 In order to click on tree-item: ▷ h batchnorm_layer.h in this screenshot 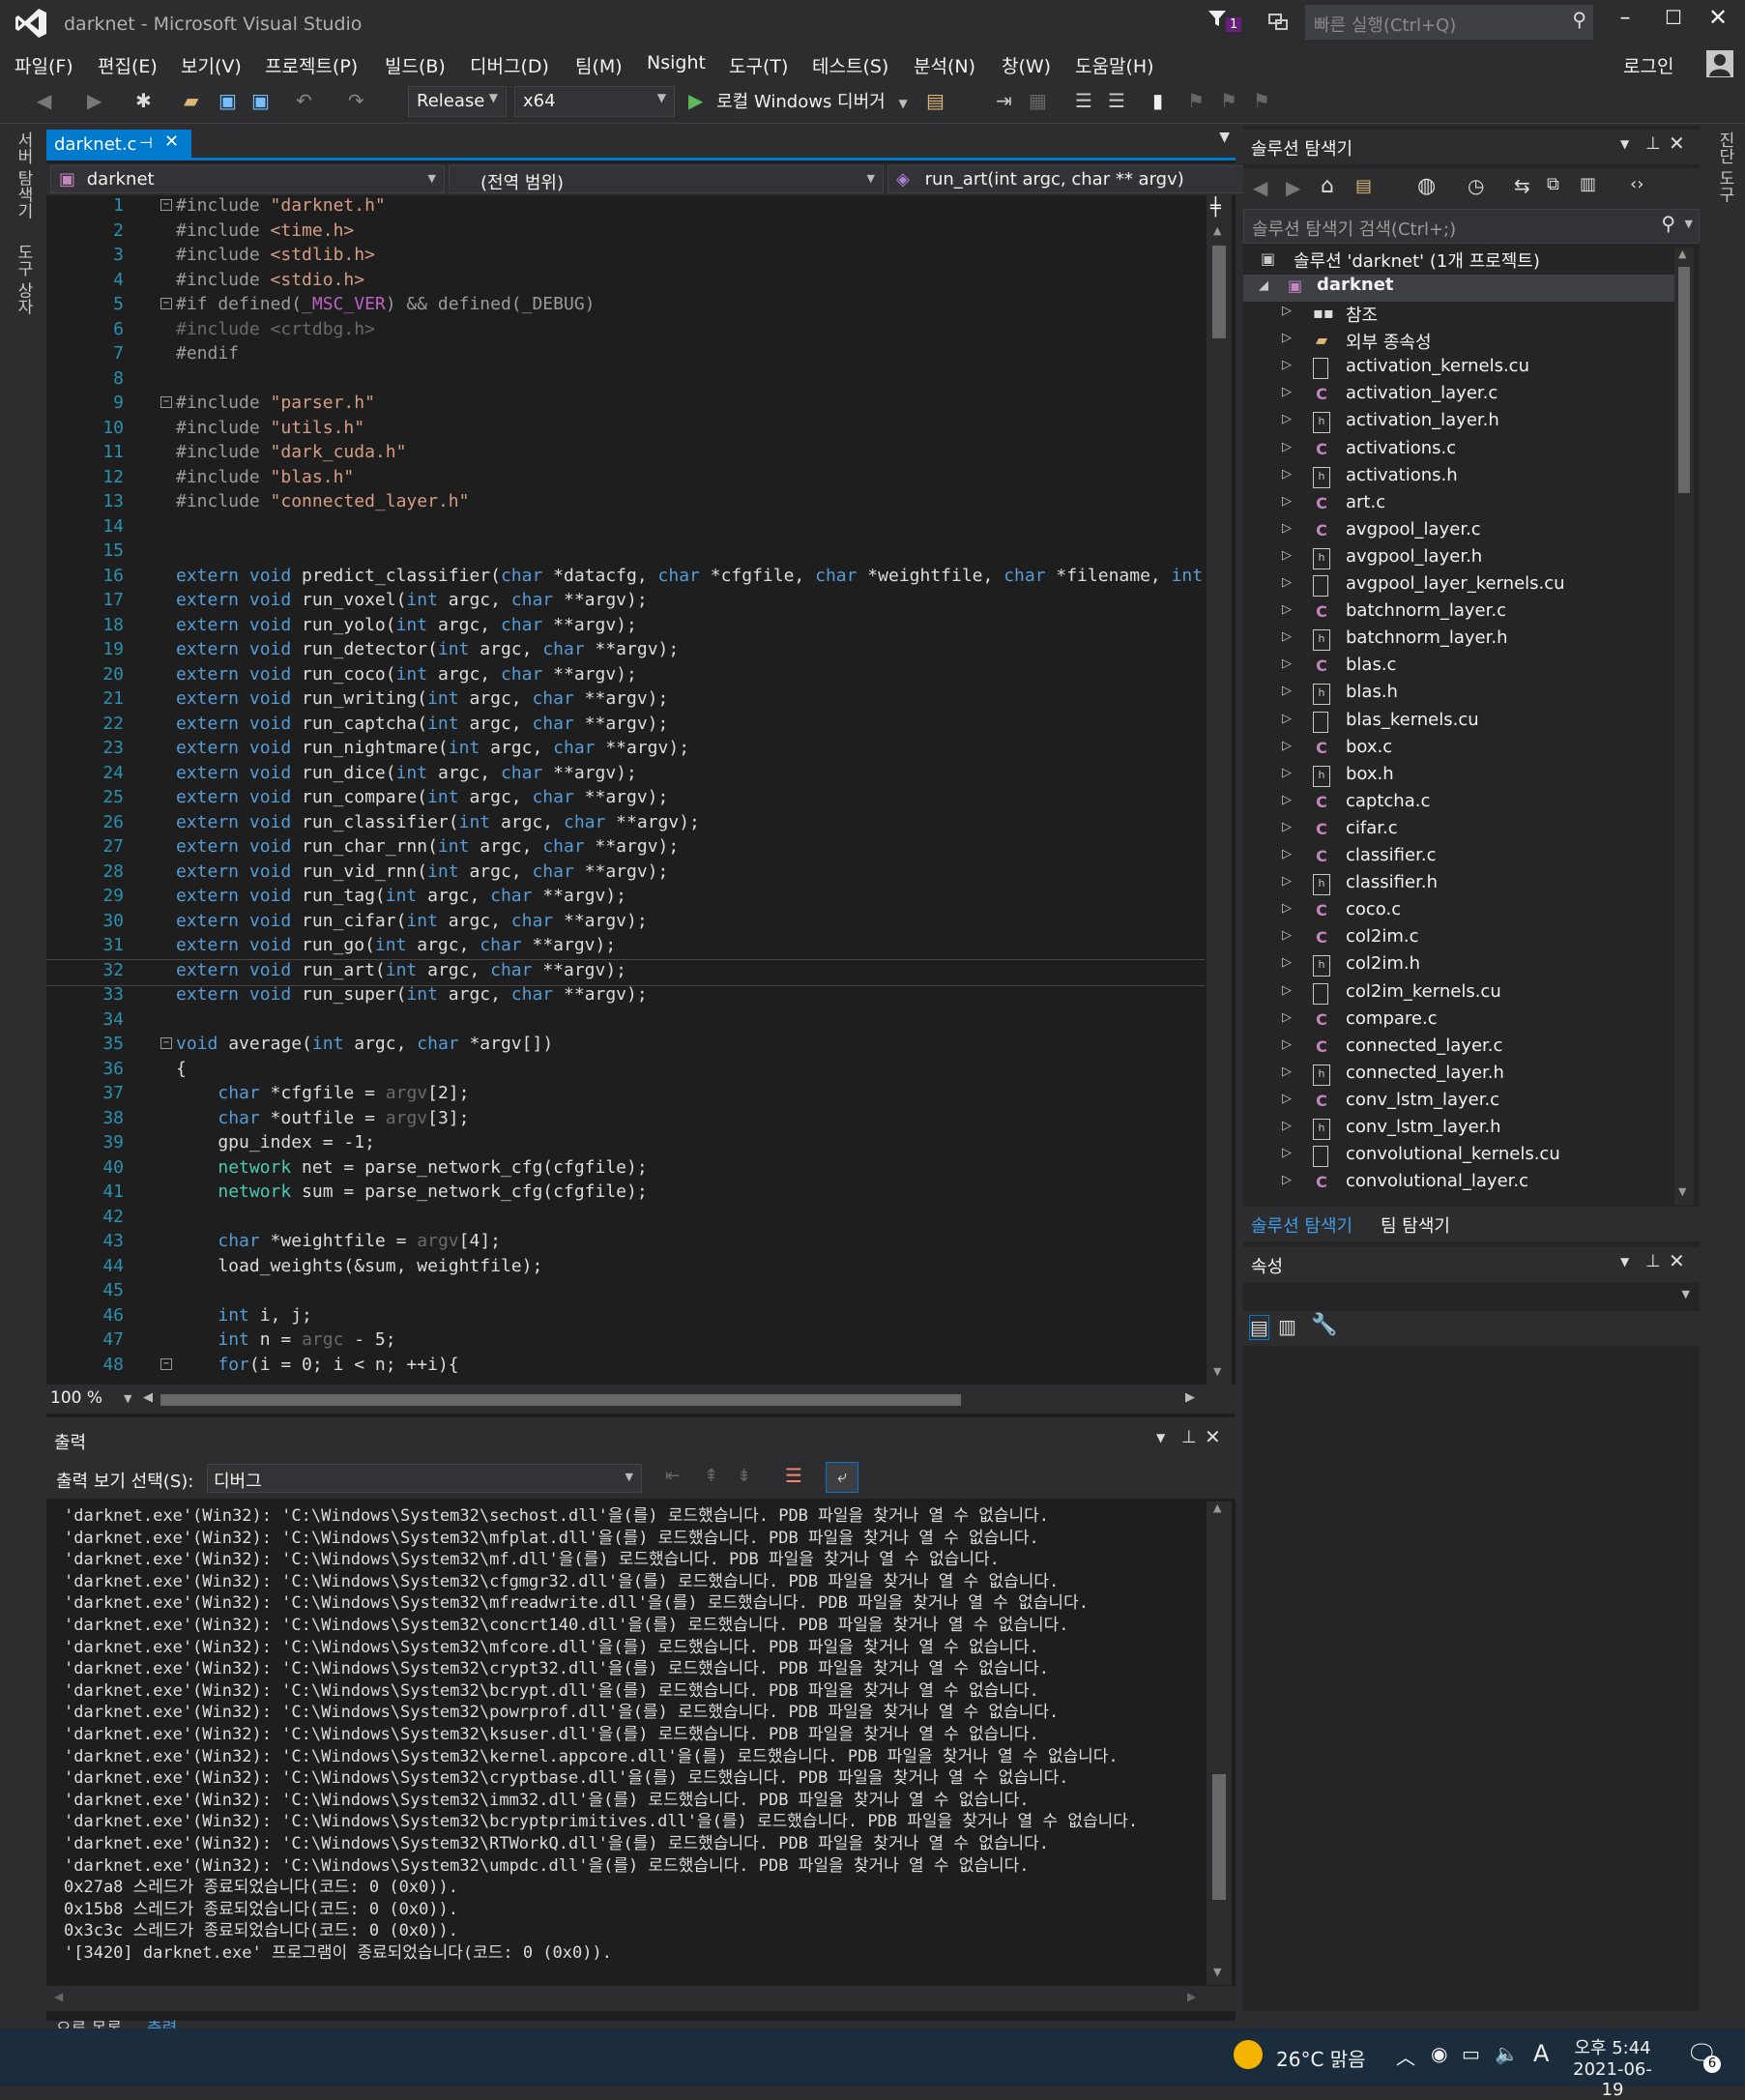, I will do `click(1458, 641)`.